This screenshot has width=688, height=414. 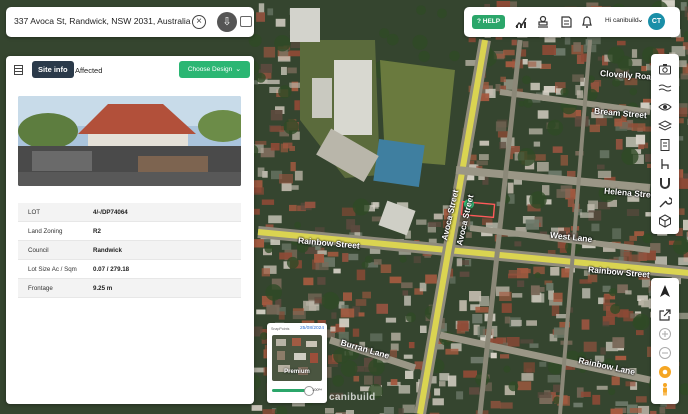 I want to click on download-icon: ⇩, so click(x=227, y=22).